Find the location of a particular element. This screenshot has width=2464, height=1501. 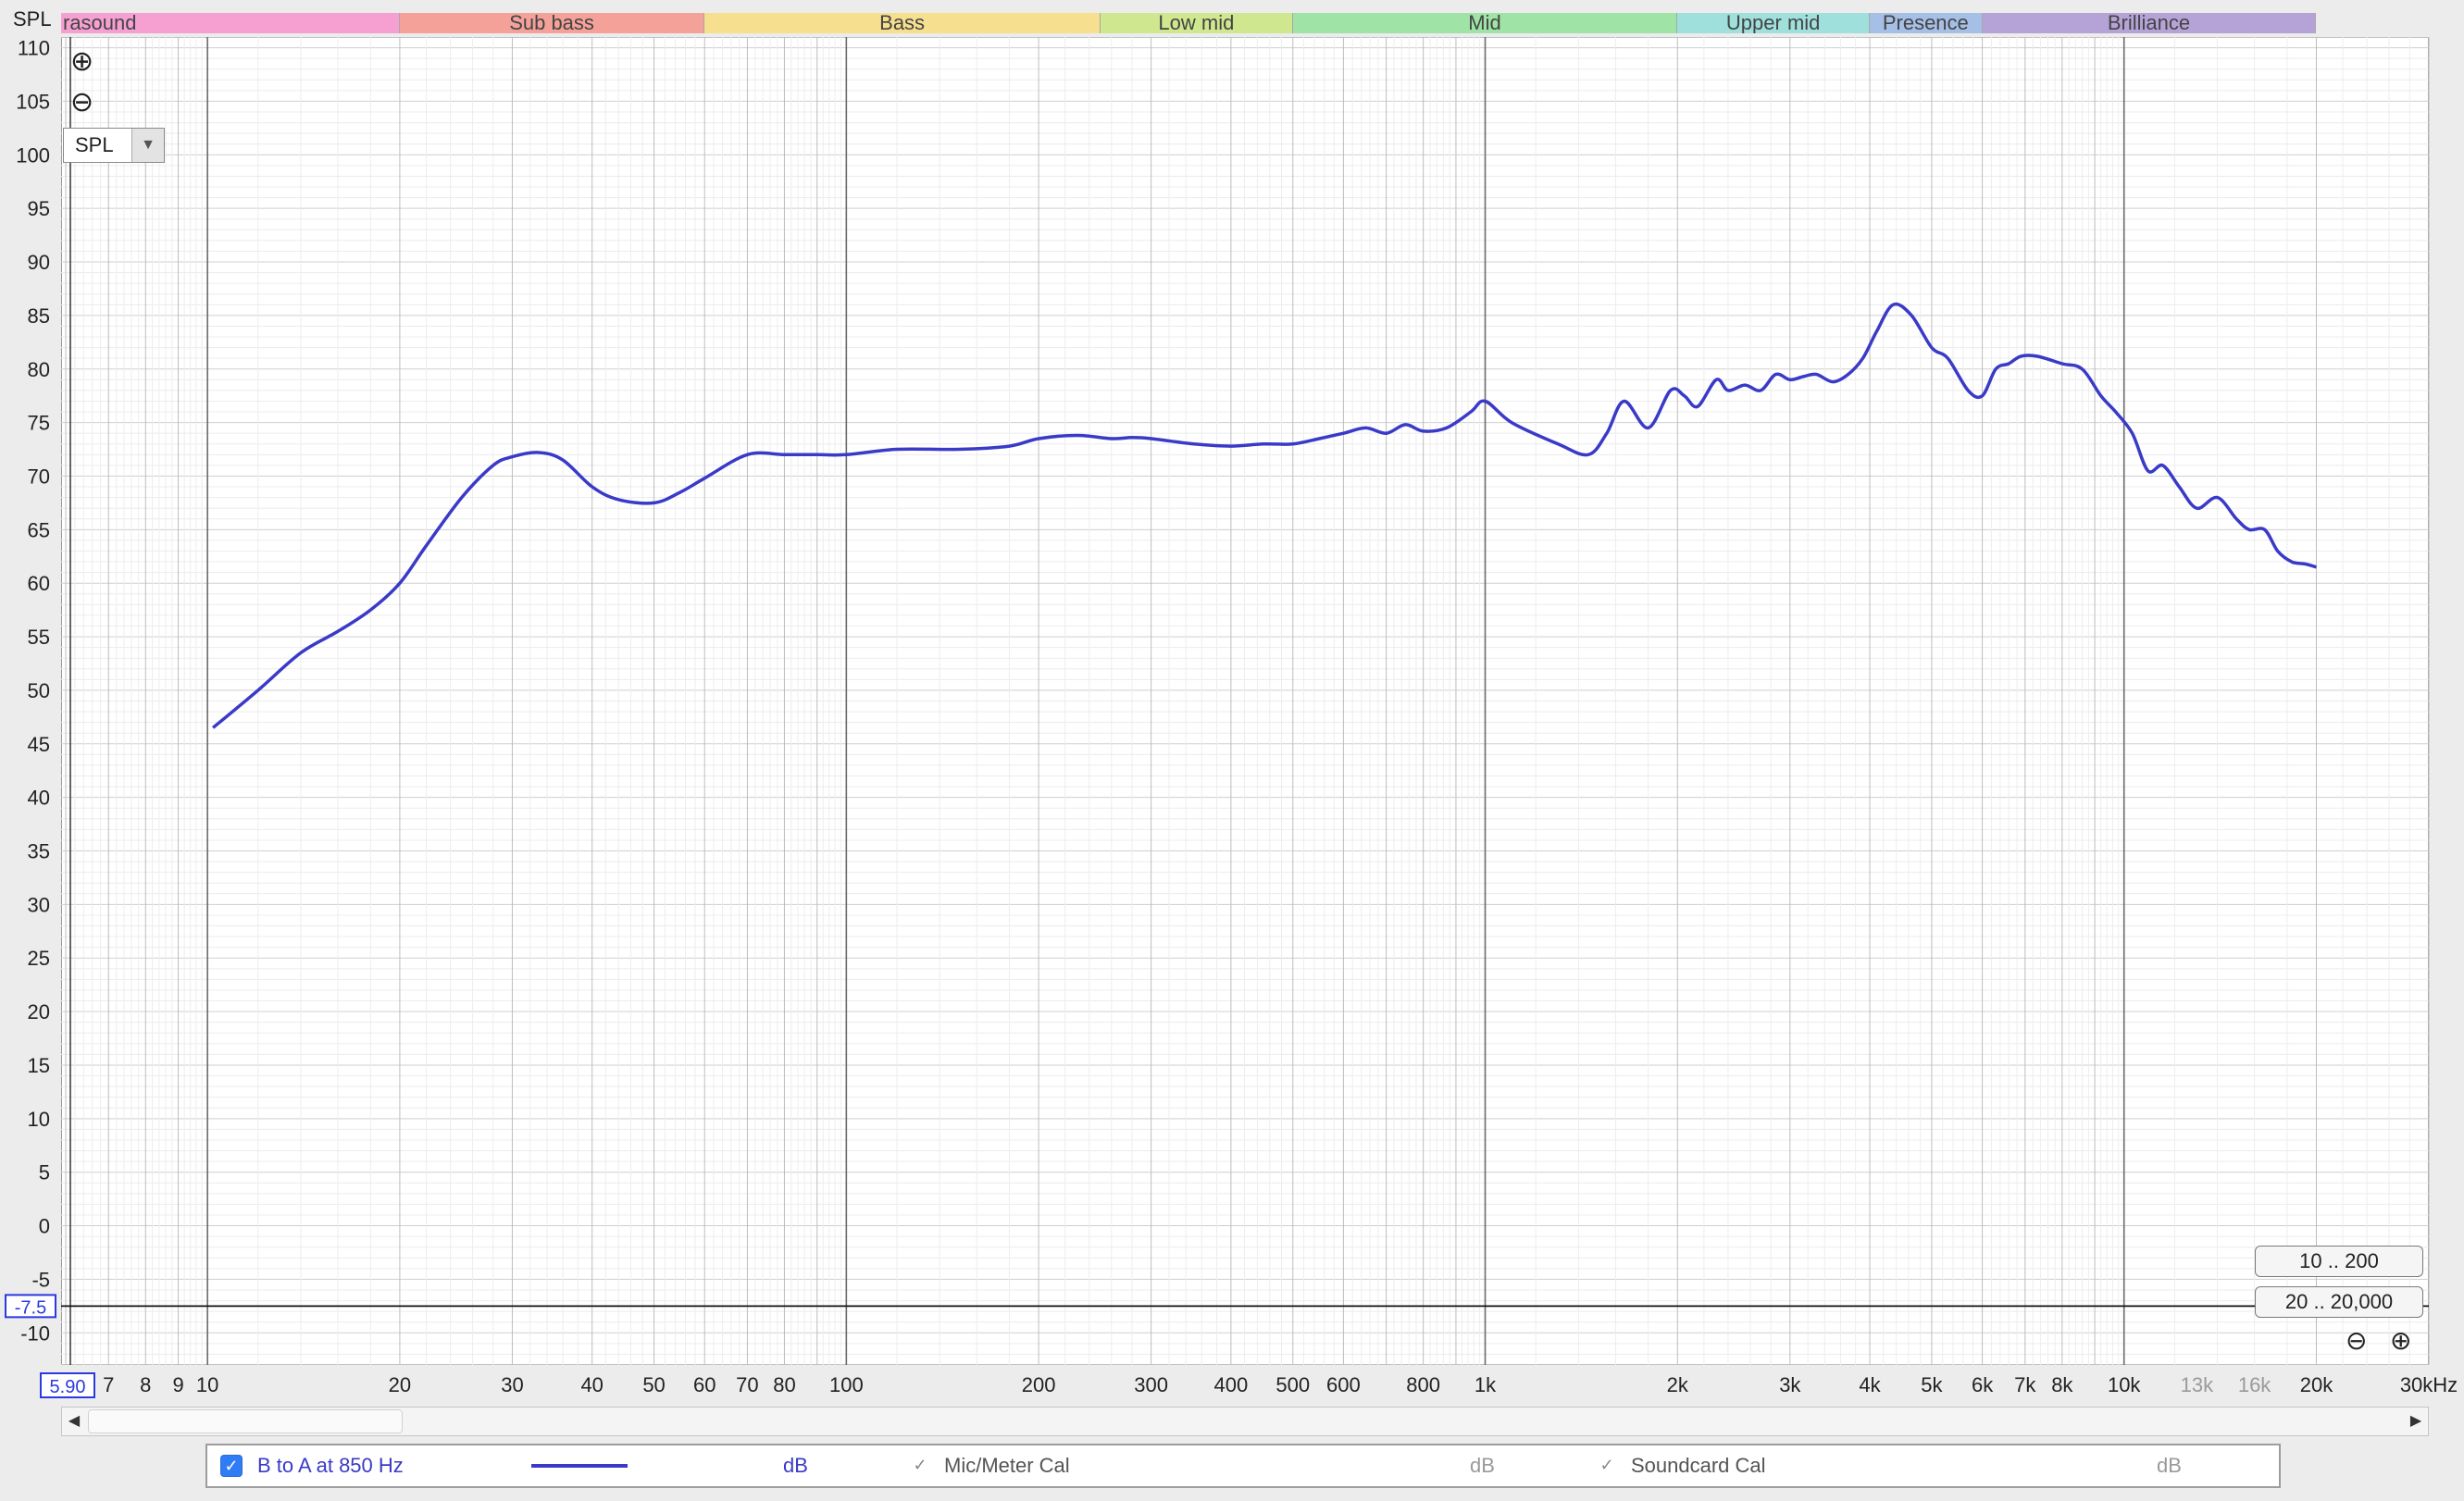

x-tick-label: 30 is located at coordinates (512, 1384).